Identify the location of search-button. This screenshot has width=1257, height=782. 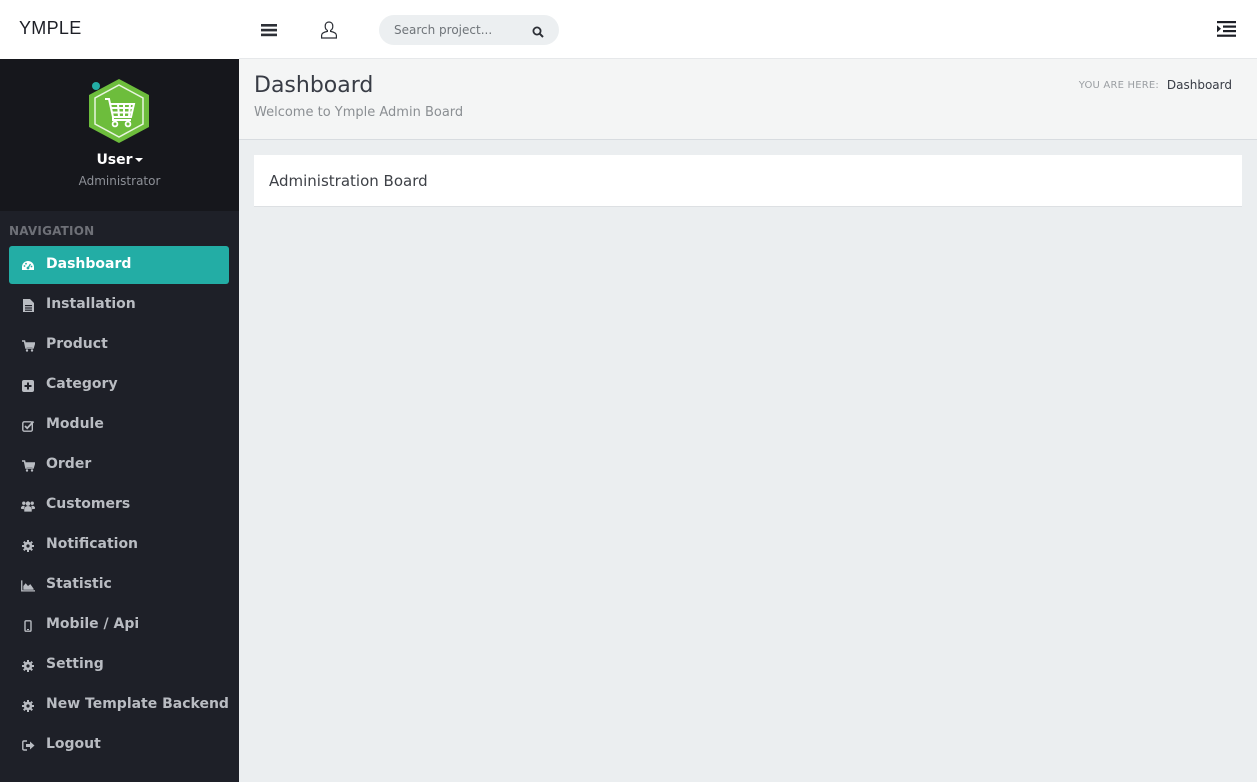
(539, 30).